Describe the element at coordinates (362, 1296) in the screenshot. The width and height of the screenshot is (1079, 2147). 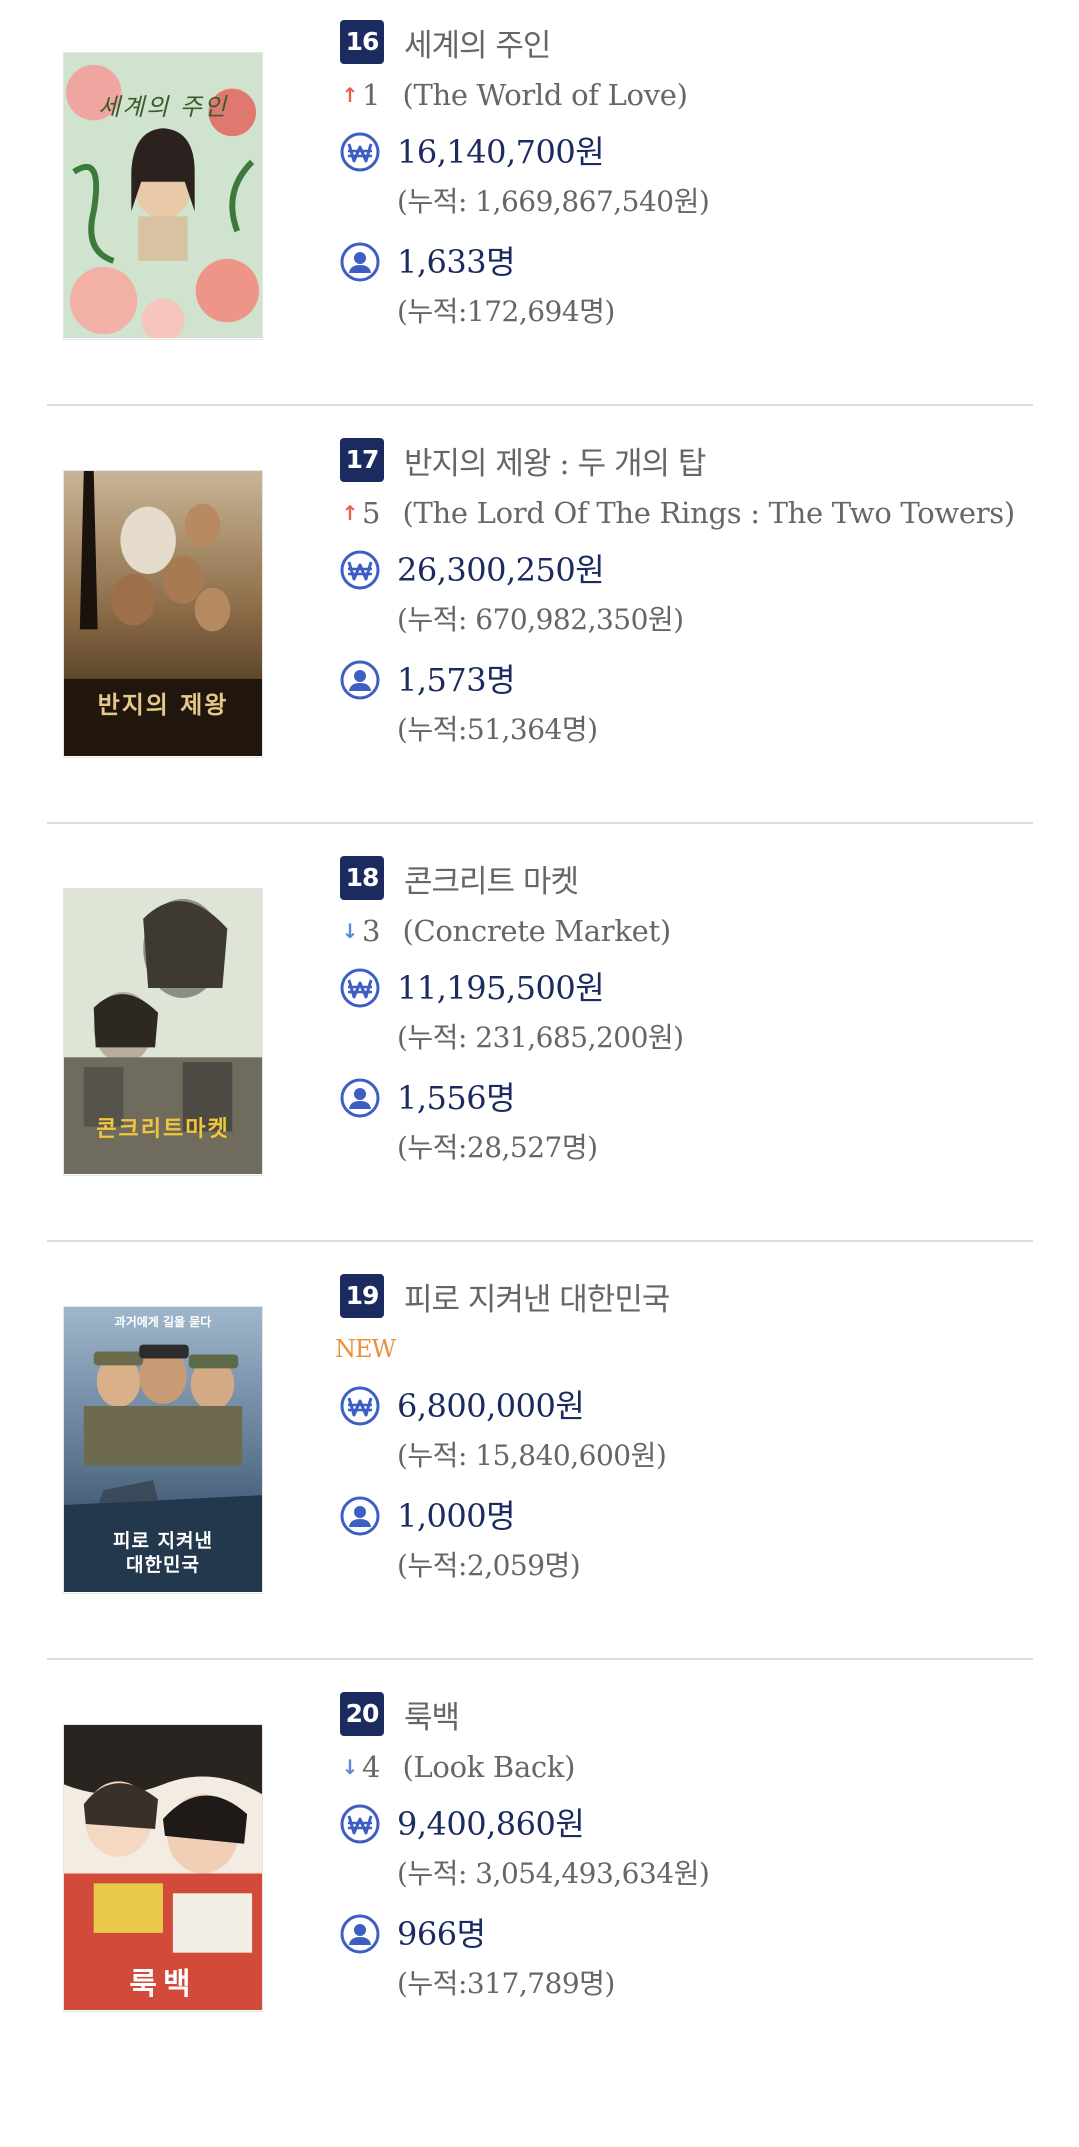
I see `rank-badge: 19` at that location.